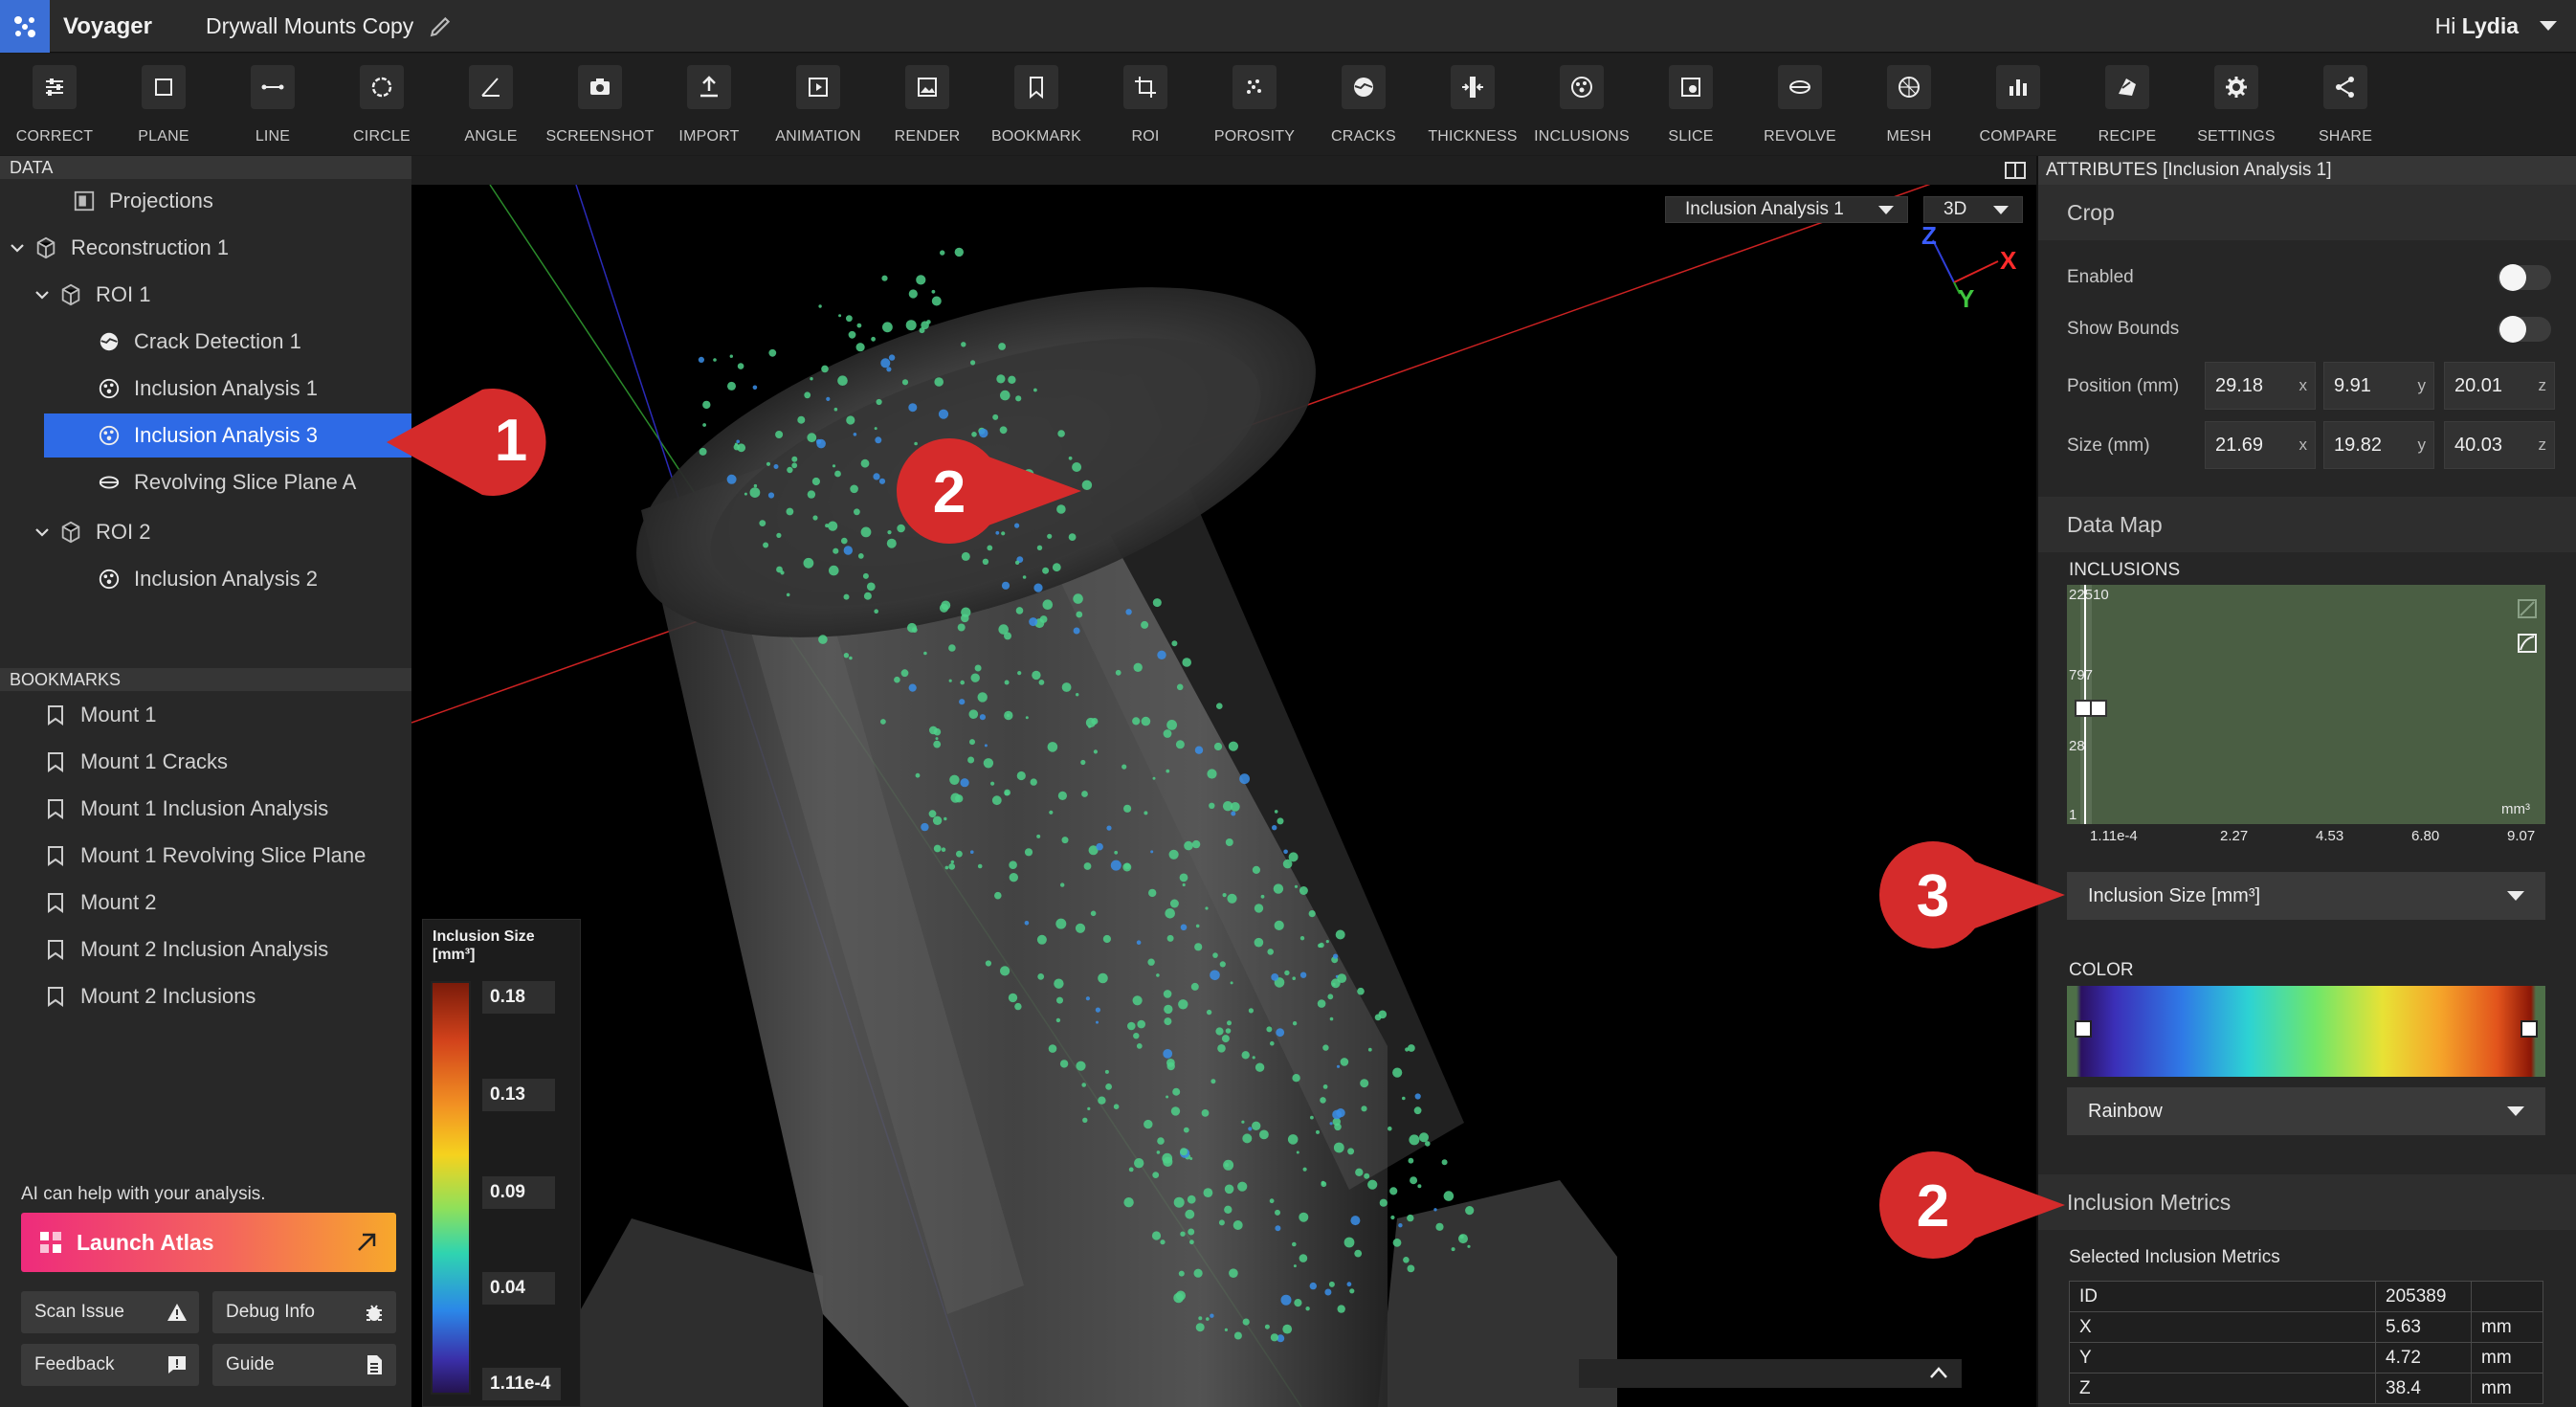 The height and width of the screenshot is (1407, 2576). What do you see at coordinates (227, 435) in the screenshot?
I see `tree-item: Inclusion Analysis 3` at bounding box center [227, 435].